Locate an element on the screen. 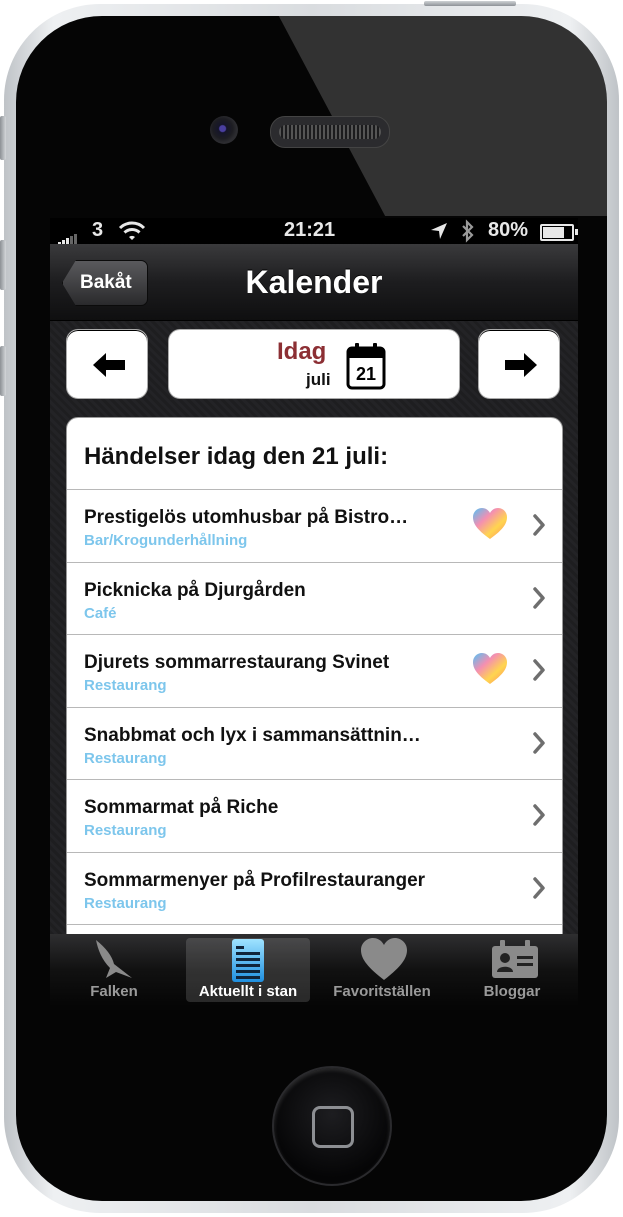 The width and height of the screenshot is (623, 1217). volume-up-button is located at coordinates (3, 265).